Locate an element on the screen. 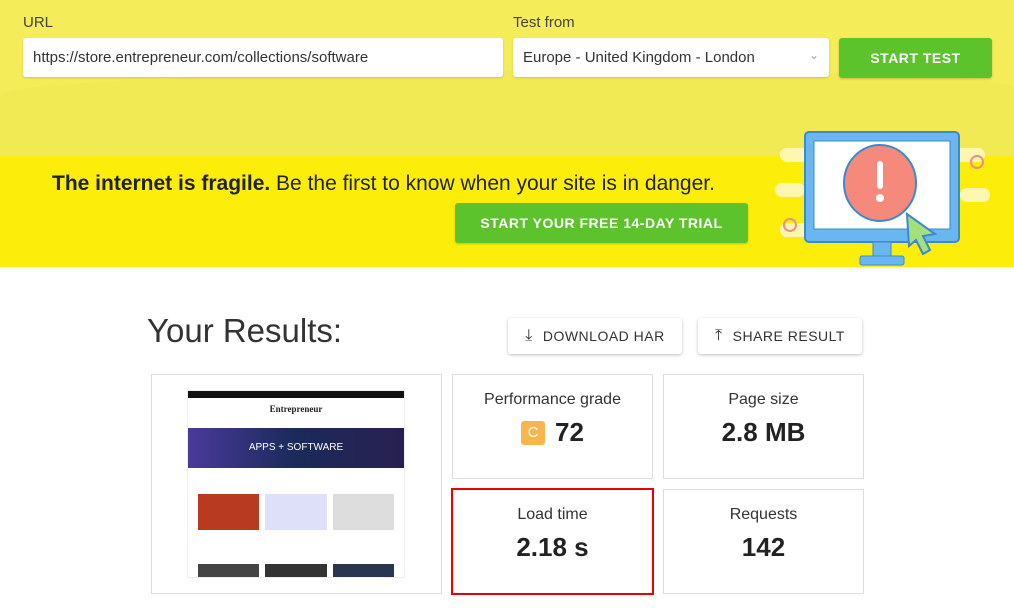 The height and width of the screenshot is (613, 1014). page-size-card: Page size 2.8 MB is located at coordinates (763, 426).